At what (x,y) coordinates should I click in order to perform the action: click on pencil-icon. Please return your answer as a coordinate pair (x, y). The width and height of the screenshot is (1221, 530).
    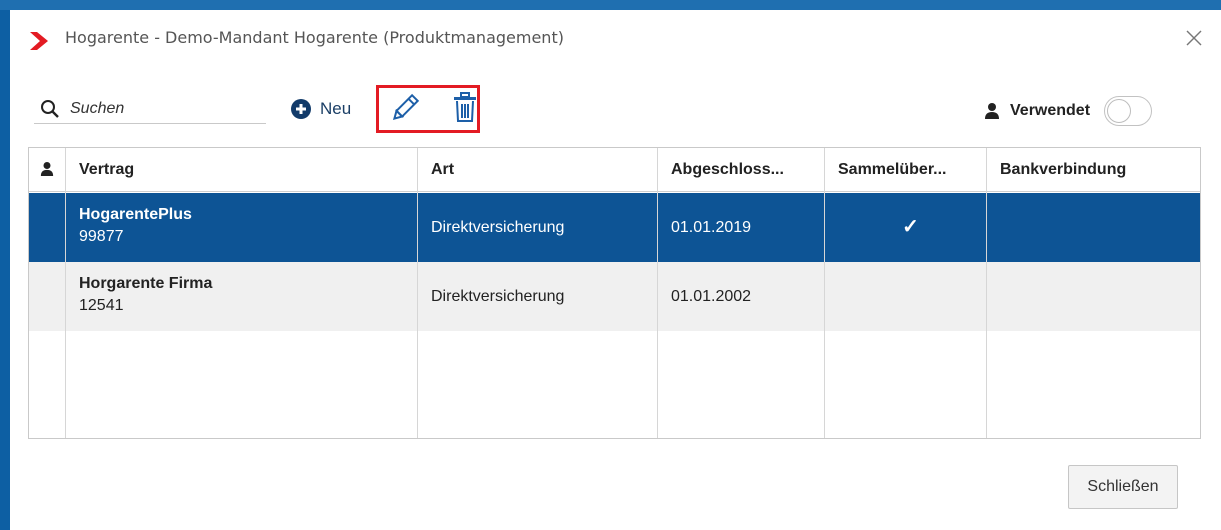
    Looking at the image, I should click on (405, 108).